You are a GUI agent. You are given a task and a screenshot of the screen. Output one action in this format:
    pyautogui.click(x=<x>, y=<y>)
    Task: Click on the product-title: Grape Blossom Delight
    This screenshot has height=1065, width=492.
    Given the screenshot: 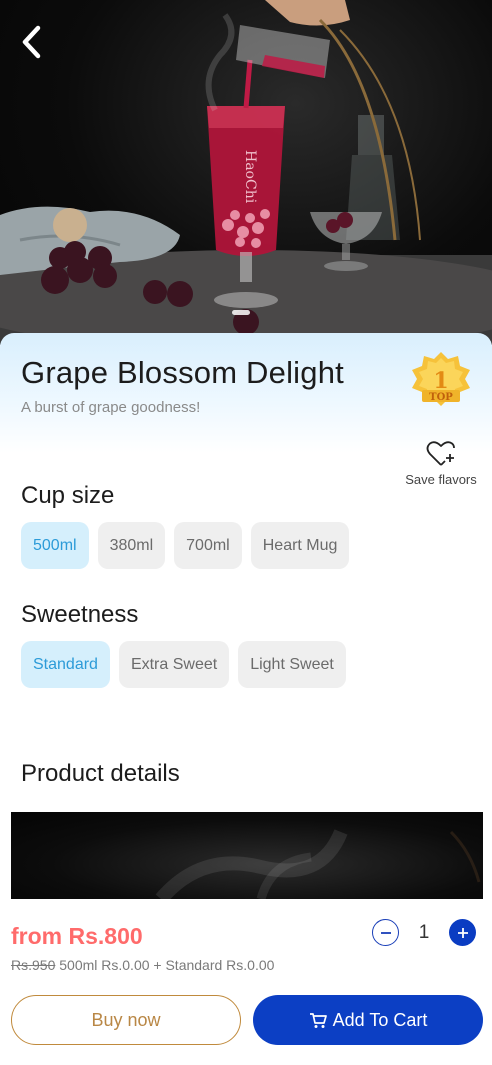 What is the action you would take?
    pyautogui.click(x=182, y=372)
    